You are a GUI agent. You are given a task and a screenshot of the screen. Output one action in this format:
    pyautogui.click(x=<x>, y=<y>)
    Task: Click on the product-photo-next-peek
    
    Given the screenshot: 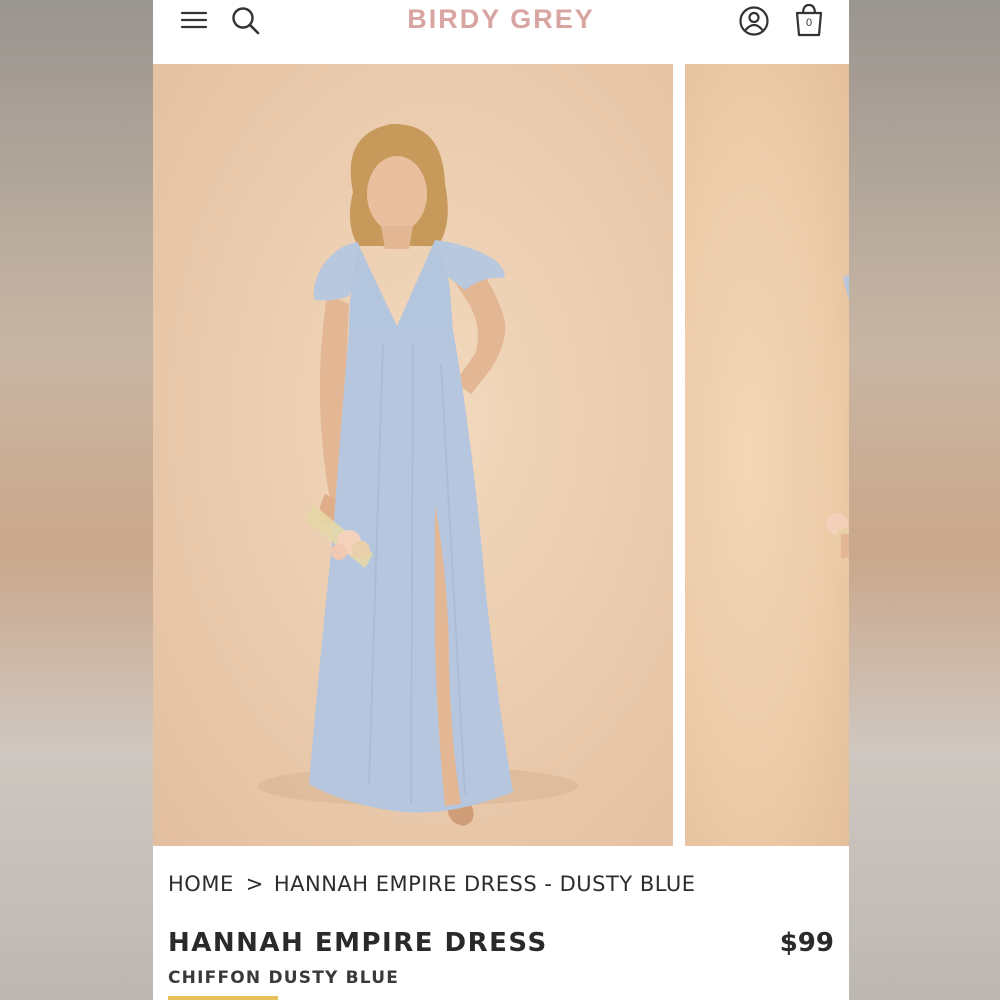 What is the action you would take?
    pyautogui.click(x=767, y=455)
    